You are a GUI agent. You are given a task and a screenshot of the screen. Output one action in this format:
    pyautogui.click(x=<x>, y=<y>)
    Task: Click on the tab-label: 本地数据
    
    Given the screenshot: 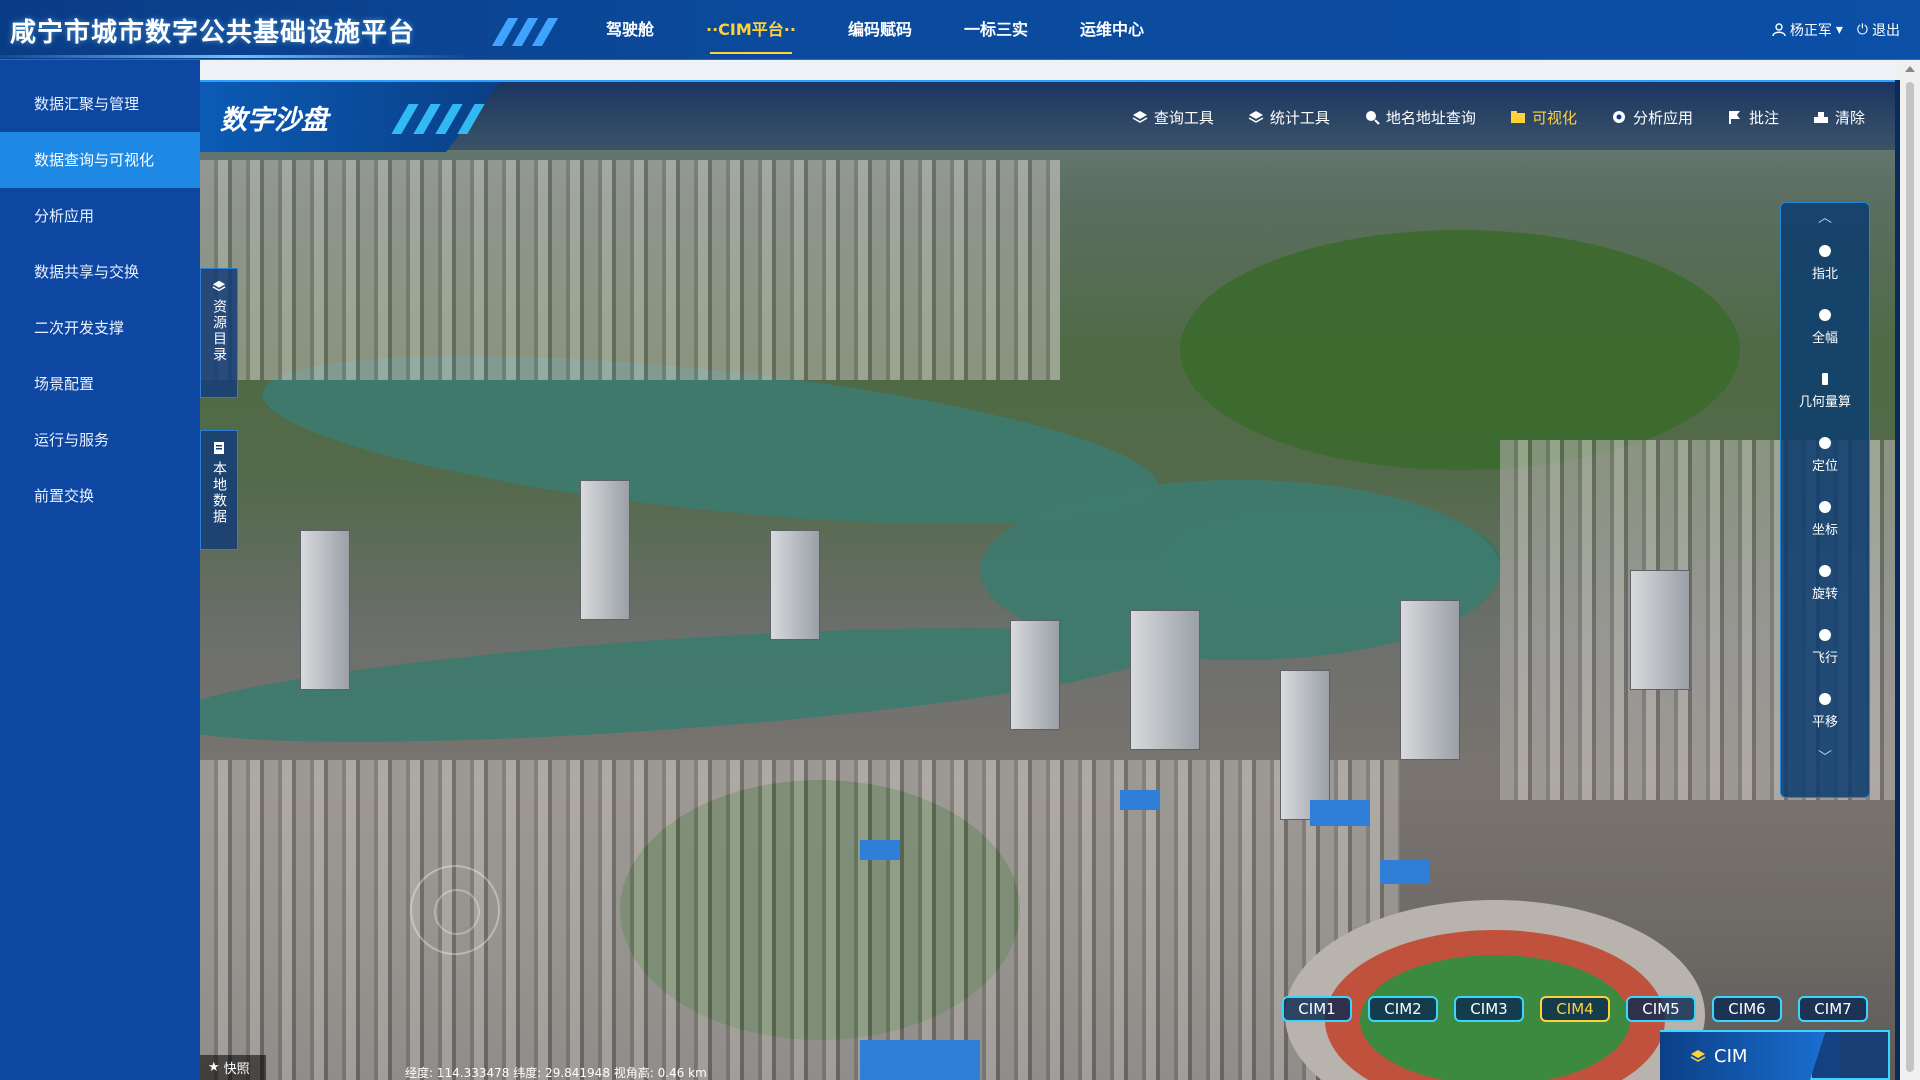 What is the action you would take?
    pyautogui.click(x=219, y=493)
    